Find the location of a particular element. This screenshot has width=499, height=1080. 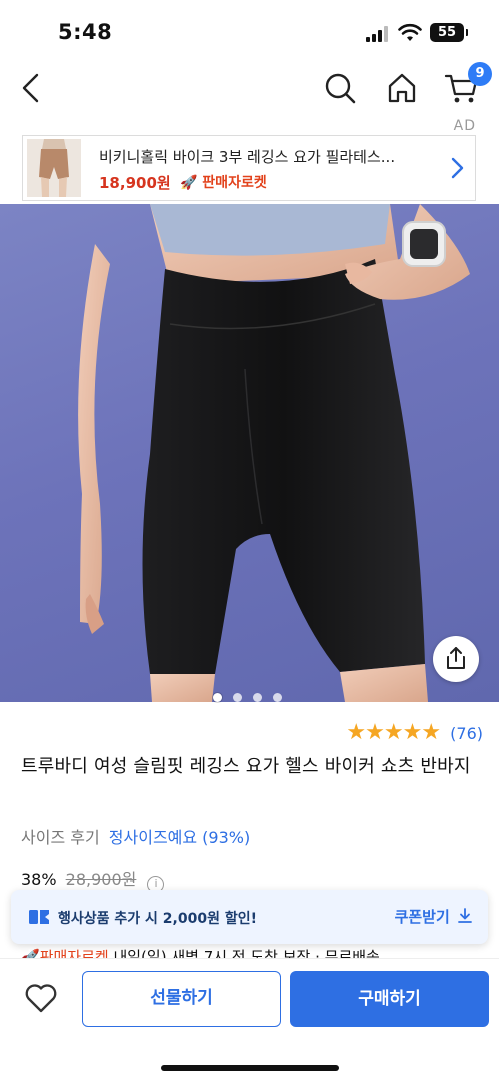

coupon-icon is located at coordinates (39, 917).